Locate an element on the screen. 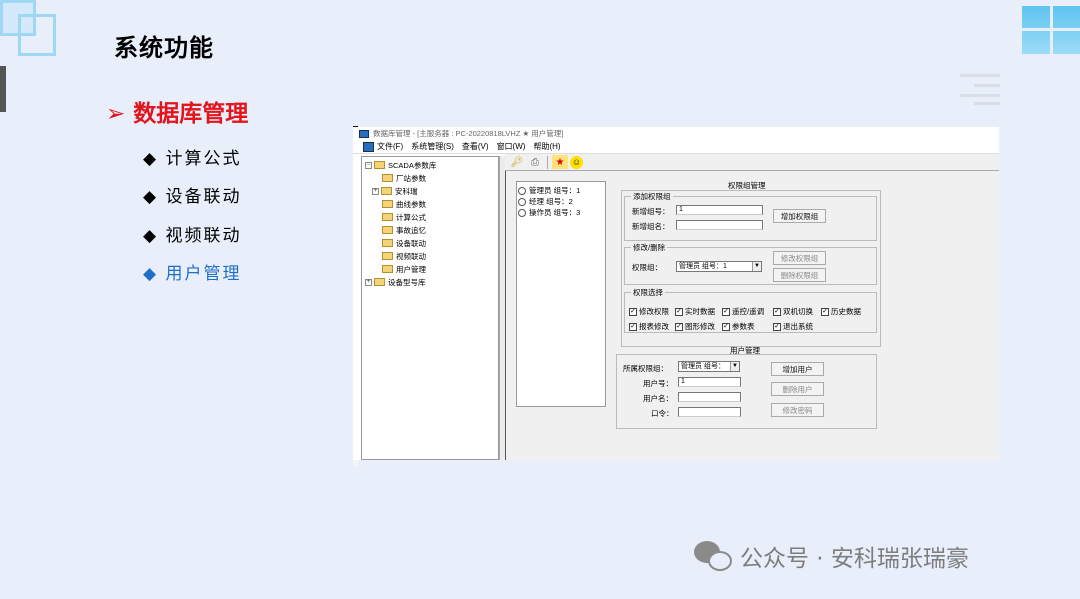  list-item: 操作员 组号：3 is located at coordinates (549, 212).